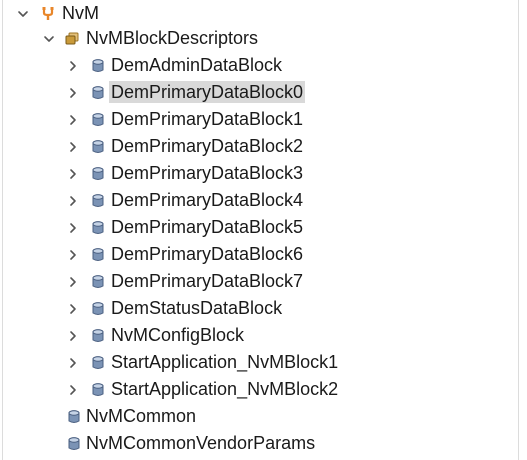  I want to click on tree-item-block: DemAdminDataBlock, so click(263, 65).